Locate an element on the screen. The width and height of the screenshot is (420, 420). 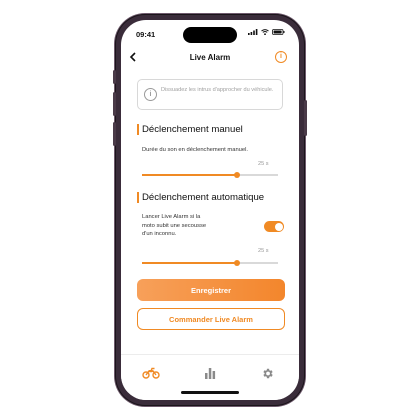
order-live-alarm-button: Commander Live Alarm is located at coordinates (211, 319).